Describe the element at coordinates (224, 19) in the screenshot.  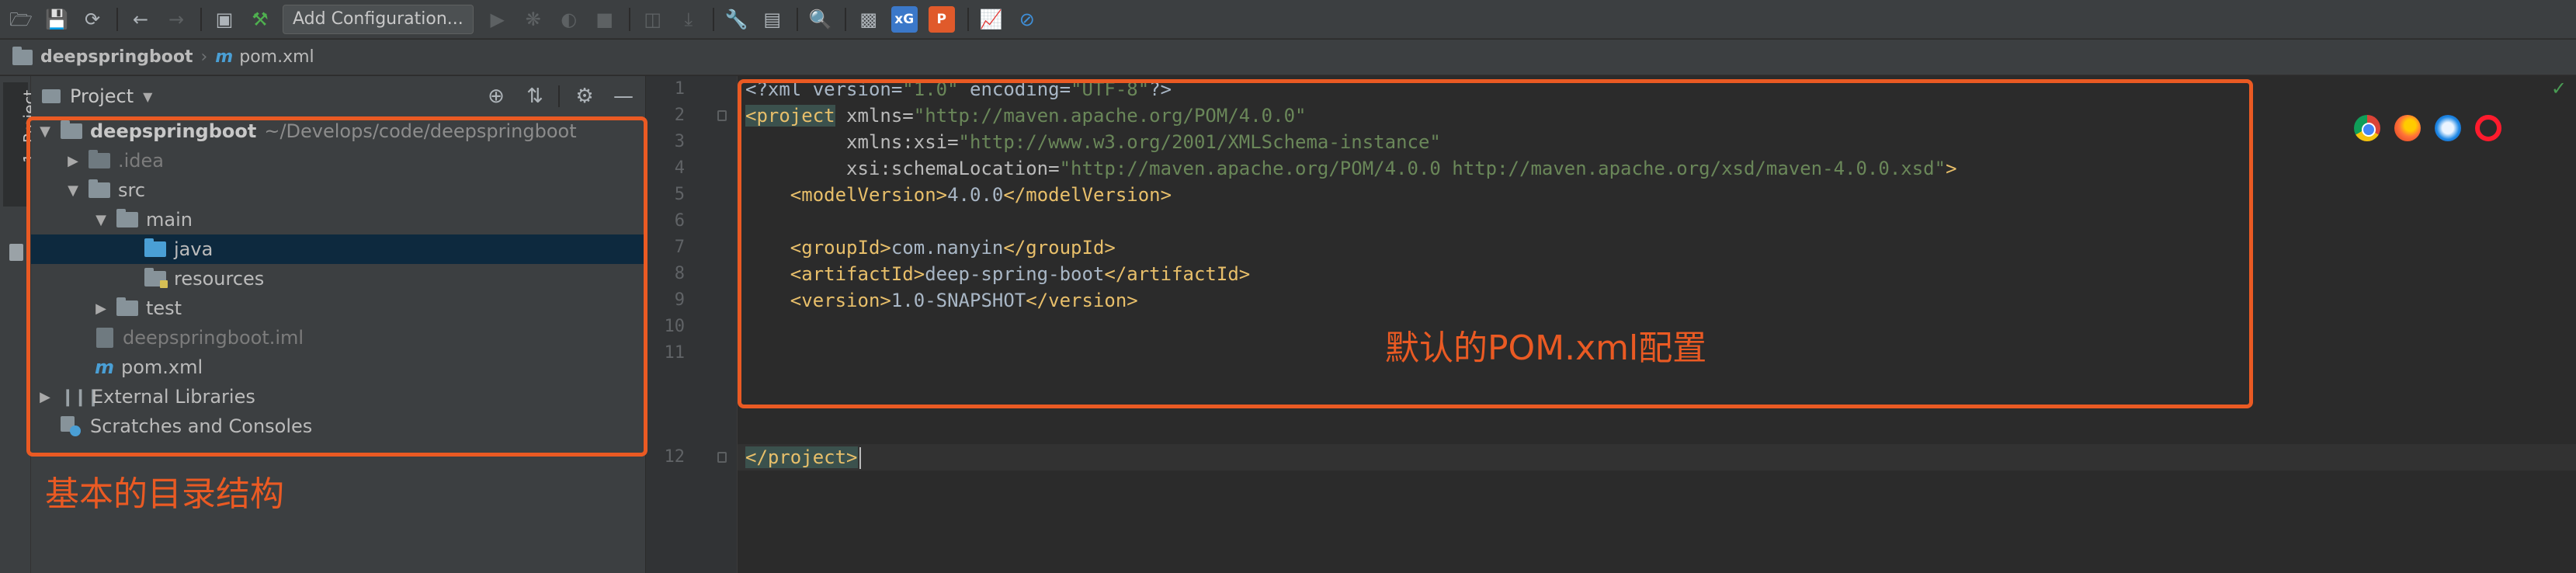
I see `project-structure-icon: ▣` at that location.